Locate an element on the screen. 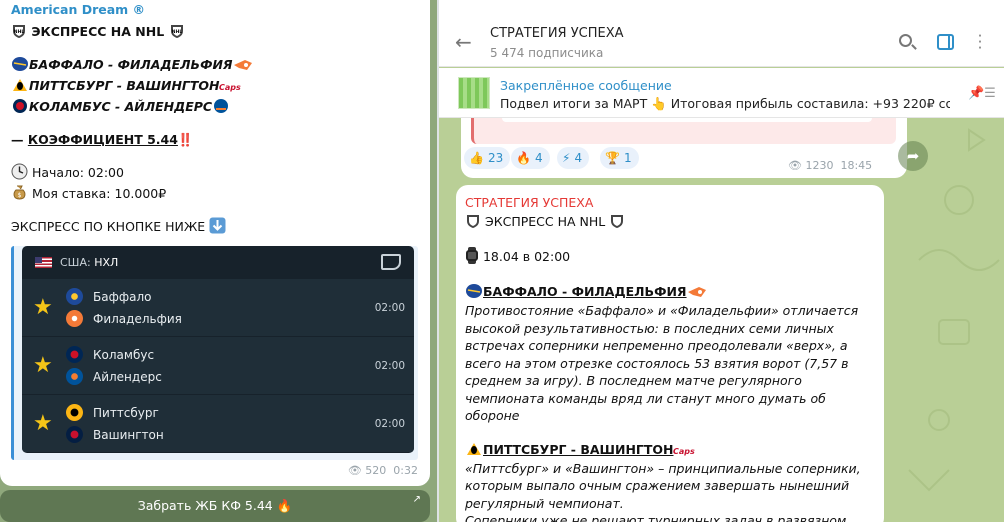 This screenshot has height=522, width=1004. external-link-icon: ↗ is located at coordinates (416, 499).